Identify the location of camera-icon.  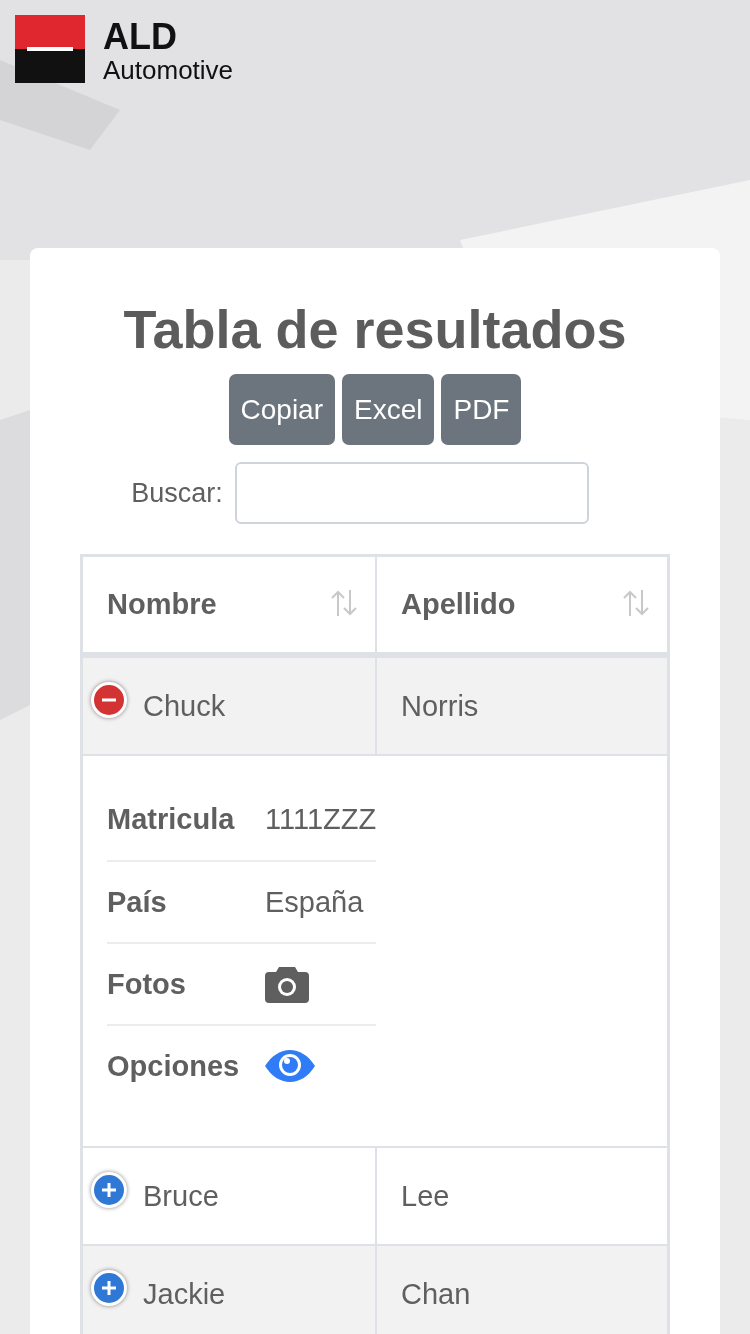
(287, 984).